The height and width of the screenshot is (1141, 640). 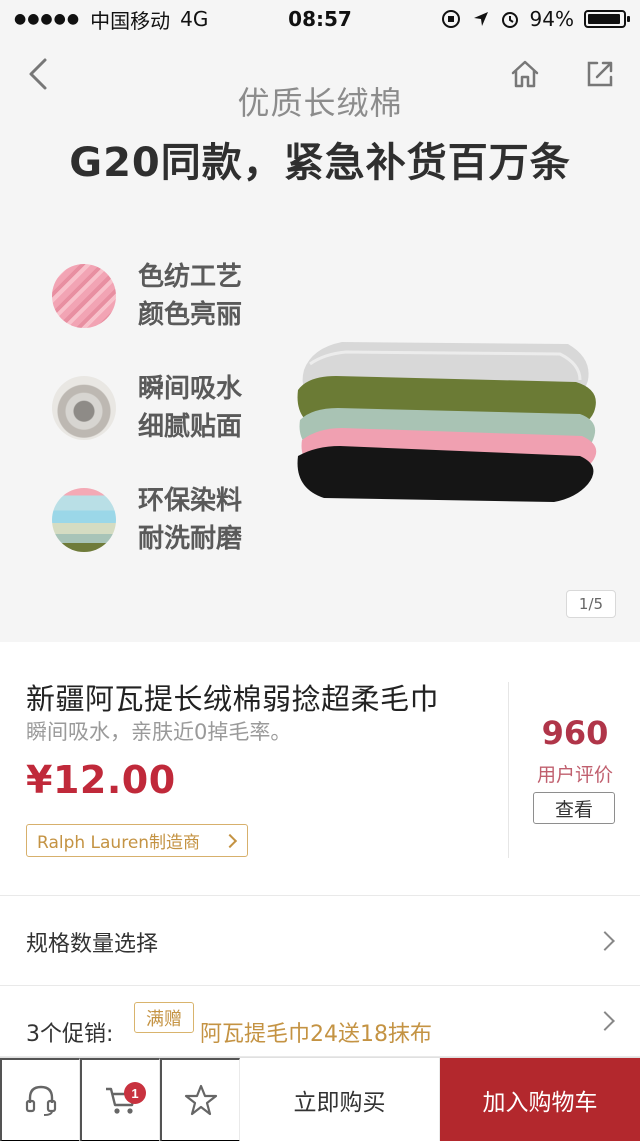 I want to click on favorite-button, so click(x=200, y=1099).